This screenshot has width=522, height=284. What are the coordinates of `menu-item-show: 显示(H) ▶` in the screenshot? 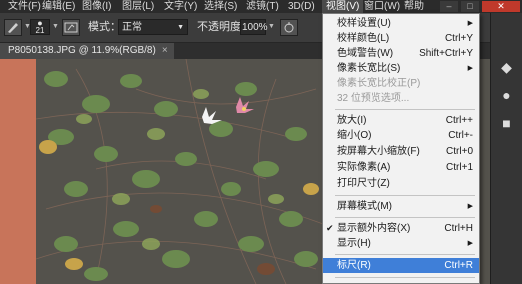 It's located at (401, 243).